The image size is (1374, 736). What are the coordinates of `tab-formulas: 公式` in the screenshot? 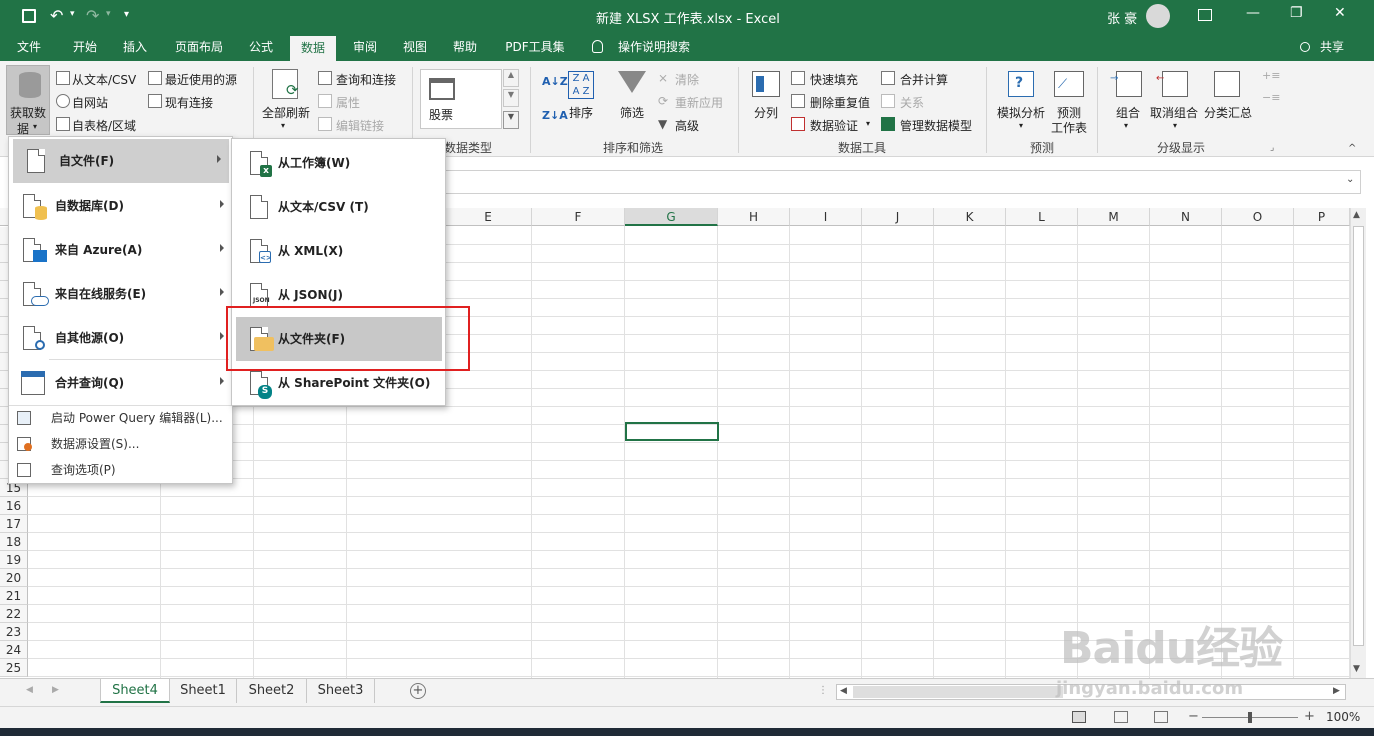 It's located at (261, 47).